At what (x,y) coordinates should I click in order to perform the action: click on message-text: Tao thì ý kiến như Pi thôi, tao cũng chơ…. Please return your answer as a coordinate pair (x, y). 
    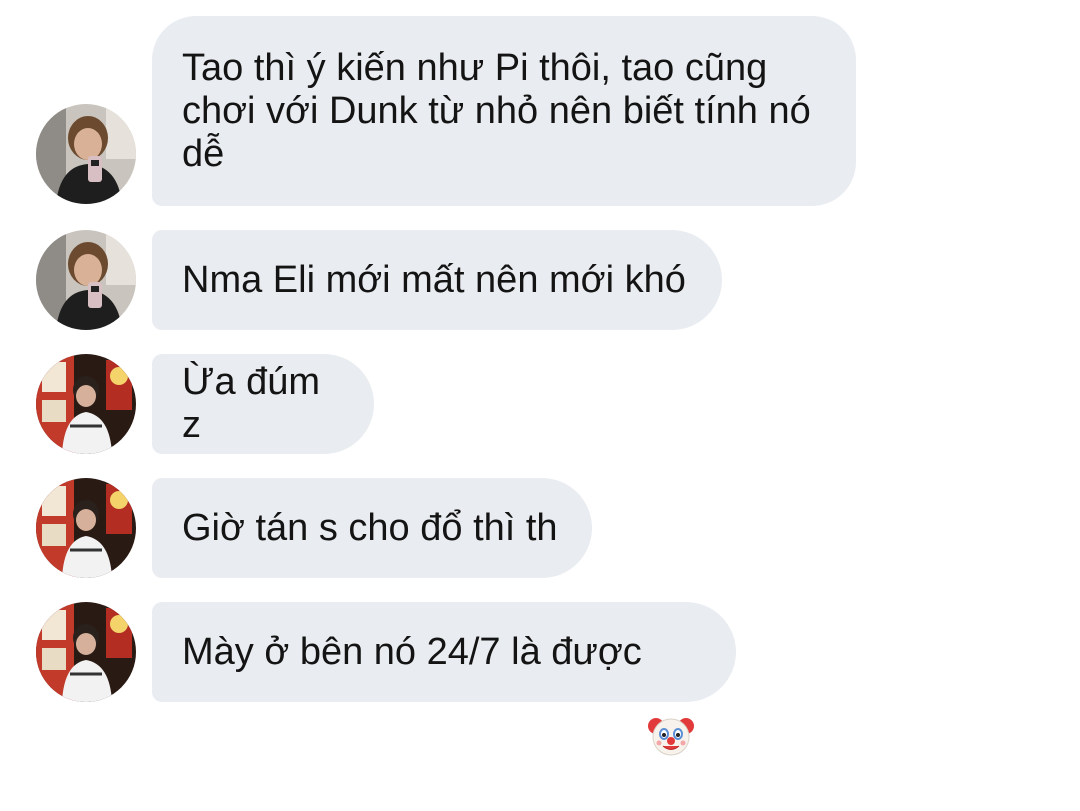
    Looking at the image, I should click on (496, 110).